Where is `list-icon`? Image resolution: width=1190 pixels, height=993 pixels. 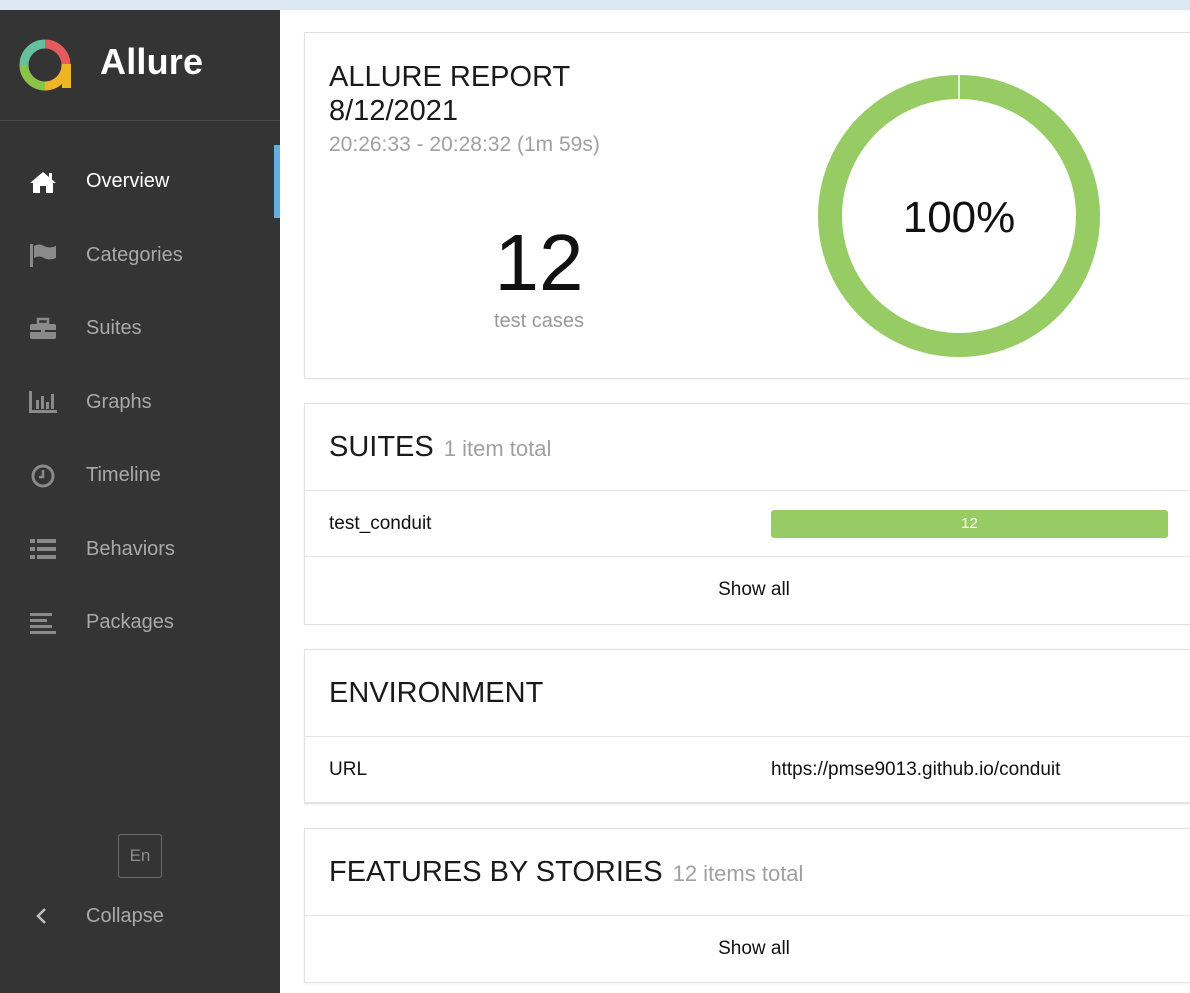
list-icon is located at coordinates (43, 549).